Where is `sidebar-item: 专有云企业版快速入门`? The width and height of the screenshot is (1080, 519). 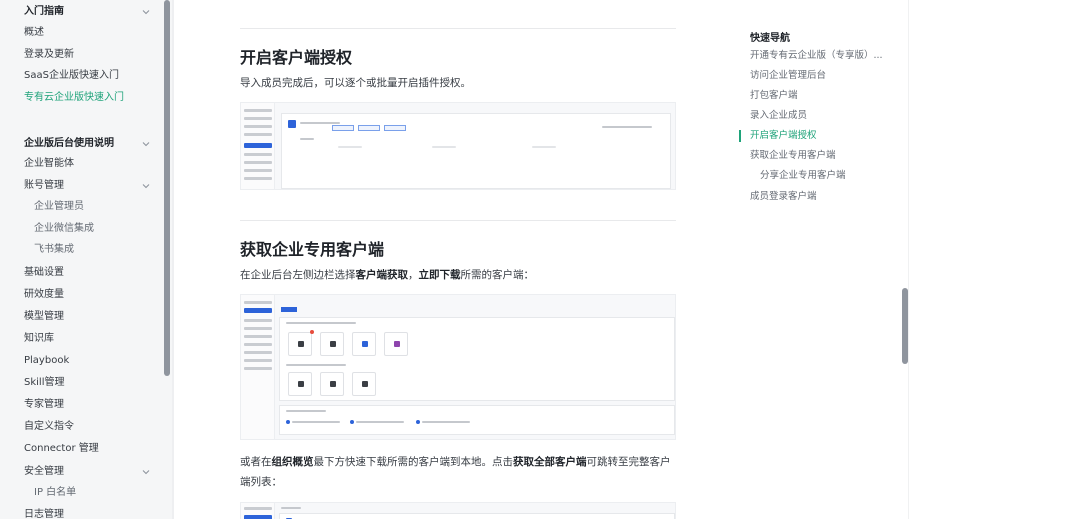
sidebar-item: 专有云企业版快速入门 is located at coordinates (74, 98).